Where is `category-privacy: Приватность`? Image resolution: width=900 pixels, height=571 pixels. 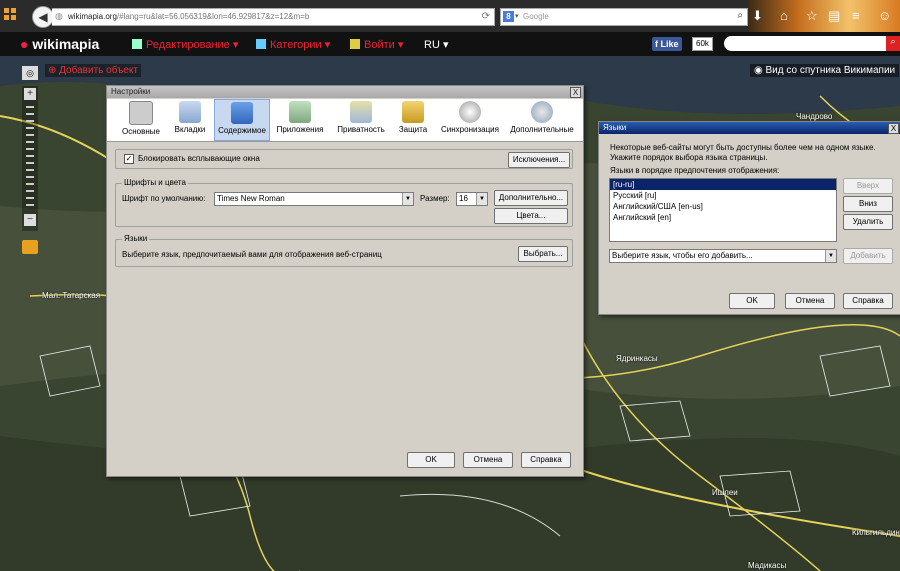
category-privacy: Приватность is located at coordinates (361, 119).